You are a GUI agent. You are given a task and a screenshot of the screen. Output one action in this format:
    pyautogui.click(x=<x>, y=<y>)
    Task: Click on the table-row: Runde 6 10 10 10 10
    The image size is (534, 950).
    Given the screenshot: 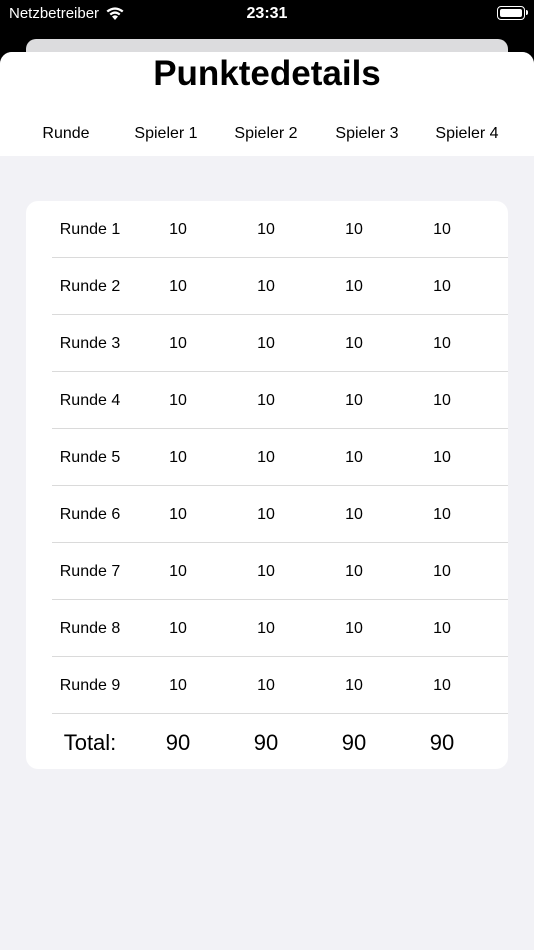 What is the action you would take?
    pyautogui.click(x=267, y=514)
    